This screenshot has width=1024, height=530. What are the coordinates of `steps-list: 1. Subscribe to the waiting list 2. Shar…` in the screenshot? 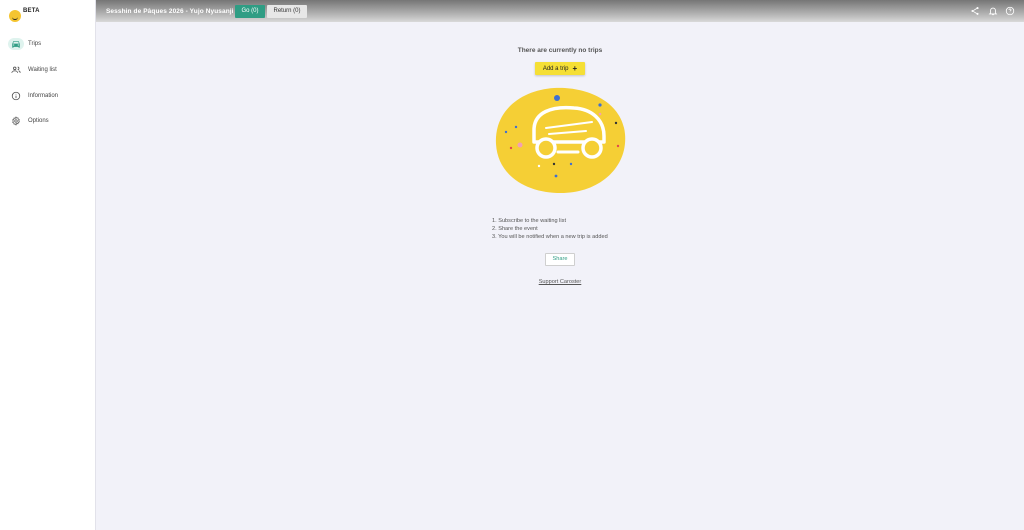 It's located at (550, 229).